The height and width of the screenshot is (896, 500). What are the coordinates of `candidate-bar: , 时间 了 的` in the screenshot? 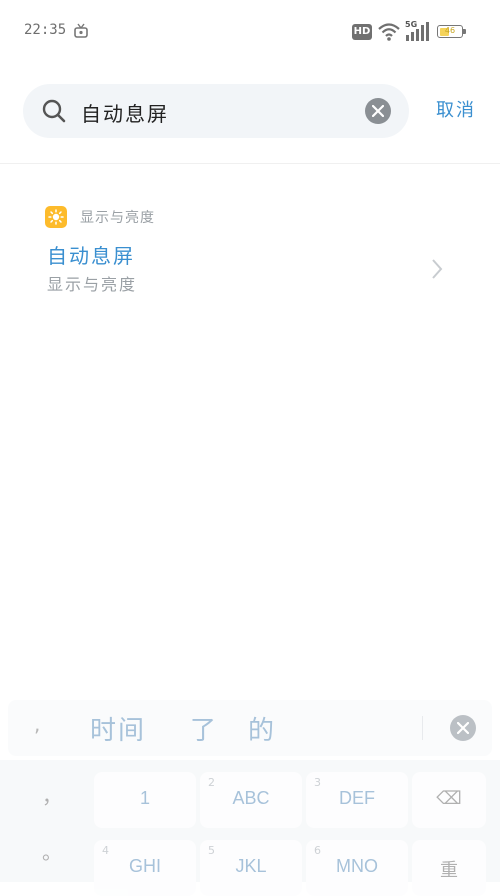 It's located at (250, 728).